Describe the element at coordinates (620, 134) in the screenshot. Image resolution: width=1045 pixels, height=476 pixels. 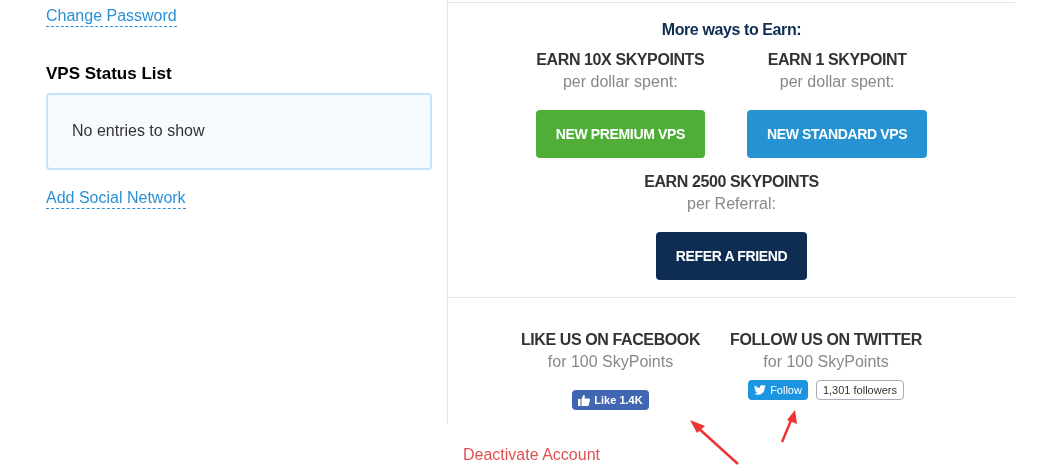
I see `offer-button: NEW PREMIUM VPS` at that location.